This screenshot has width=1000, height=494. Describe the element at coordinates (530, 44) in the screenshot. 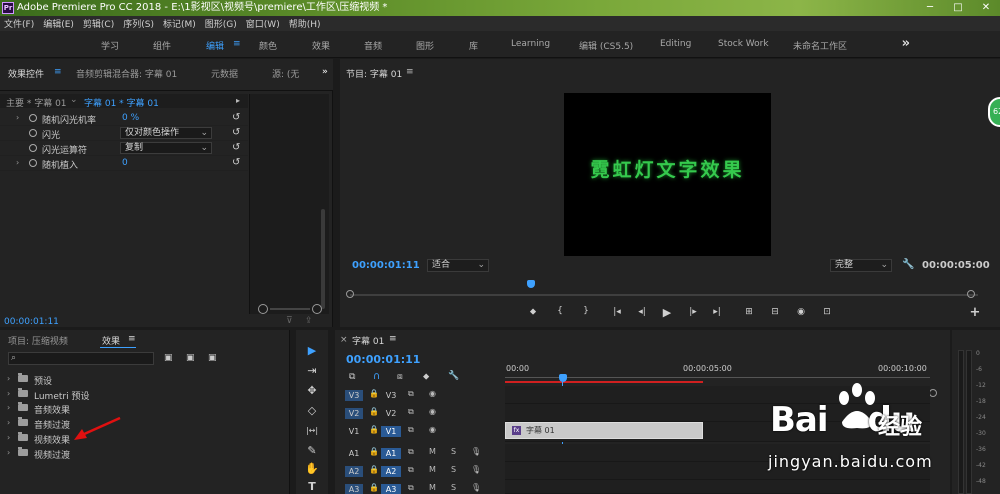

I see `workspace-learning-en: Learning` at that location.